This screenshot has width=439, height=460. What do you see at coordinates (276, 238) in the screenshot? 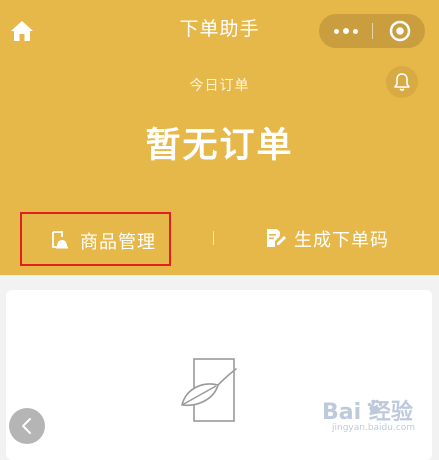
I see `generate-code-icon` at bounding box center [276, 238].